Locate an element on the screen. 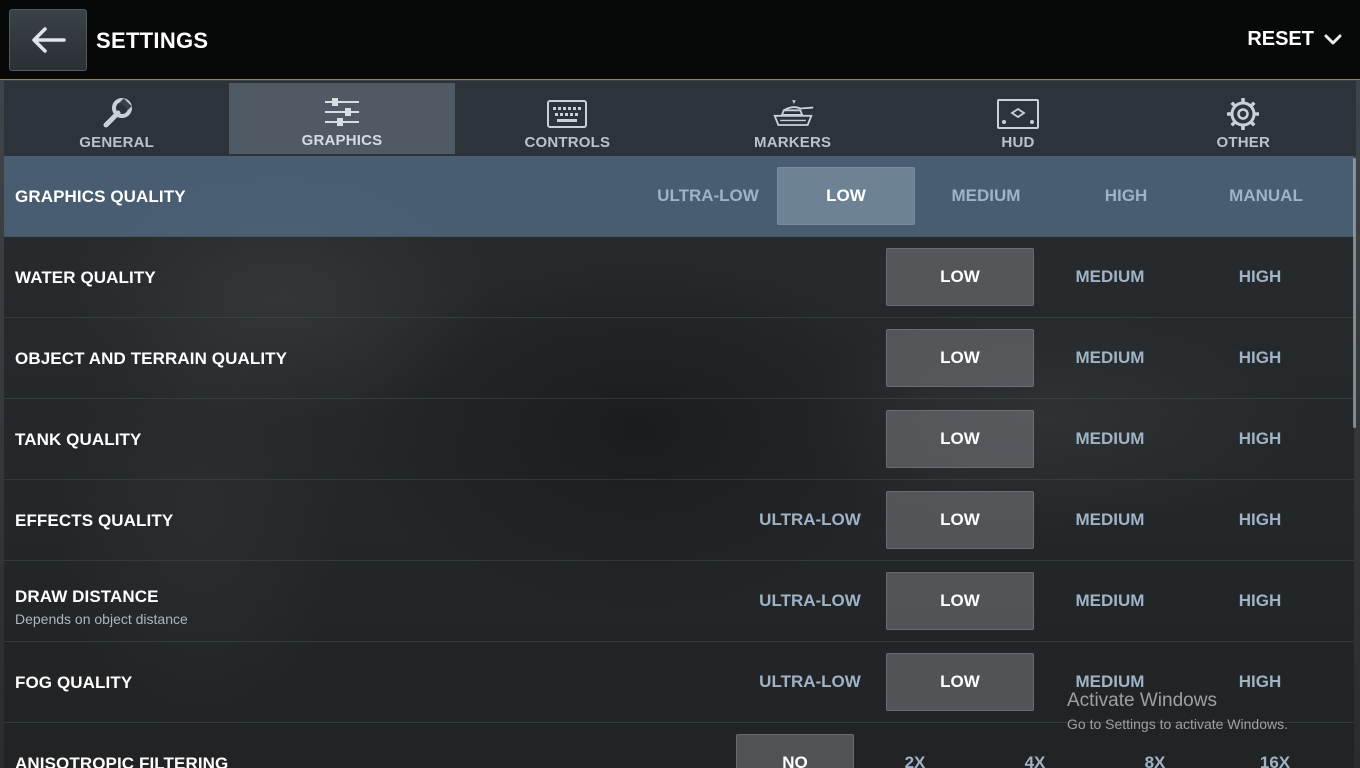  tab-label: HUD is located at coordinates (1018, 142).